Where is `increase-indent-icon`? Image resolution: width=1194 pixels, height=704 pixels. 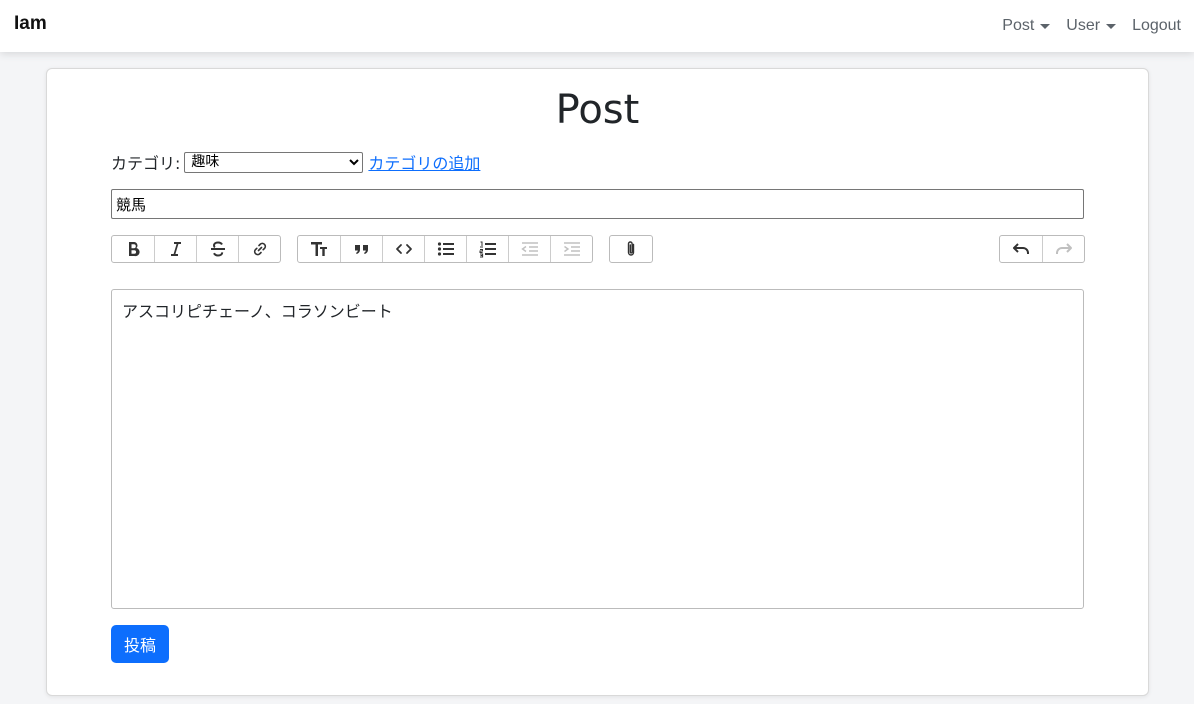 increase-indent-icon is located at coordinates (571, 249).